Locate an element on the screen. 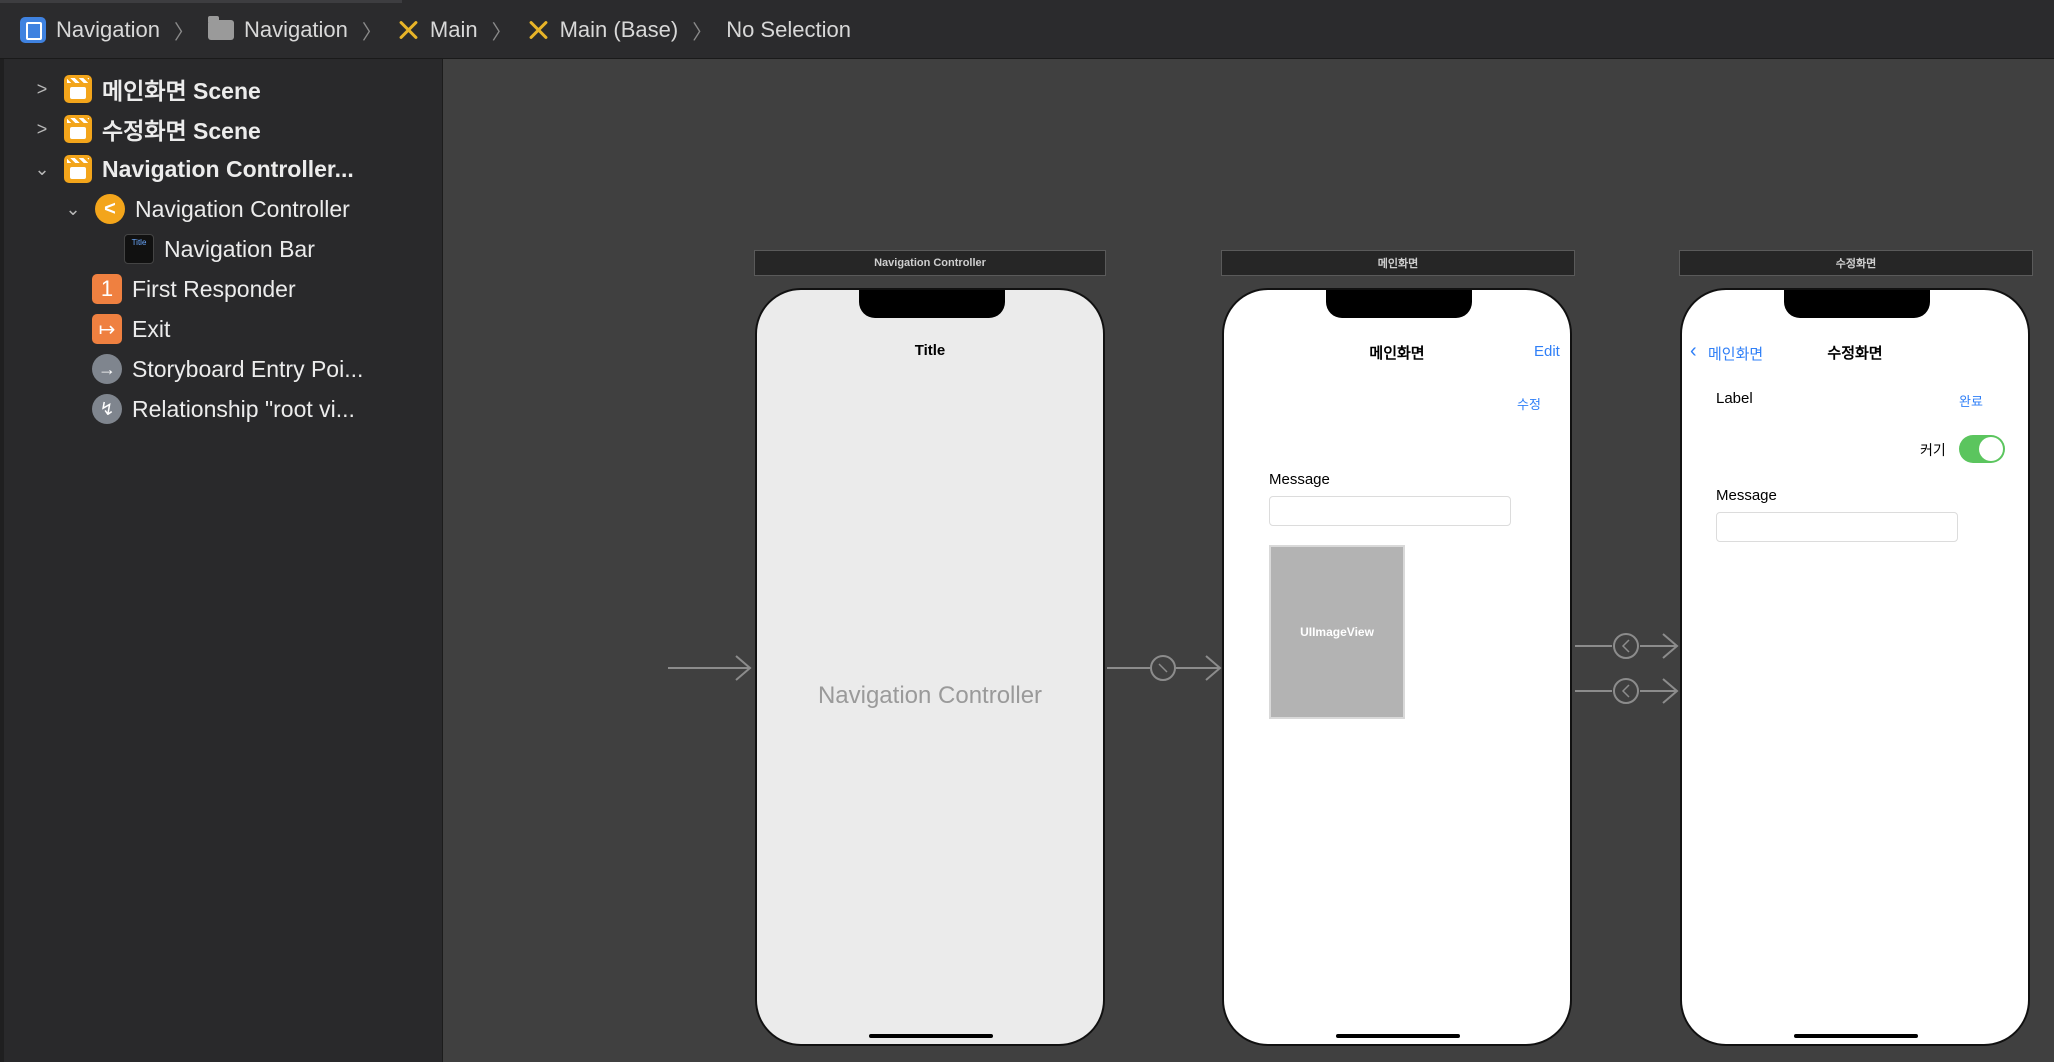  navigation-controller-scene: Title Navigation Controller is located at coordinates (930, 667).